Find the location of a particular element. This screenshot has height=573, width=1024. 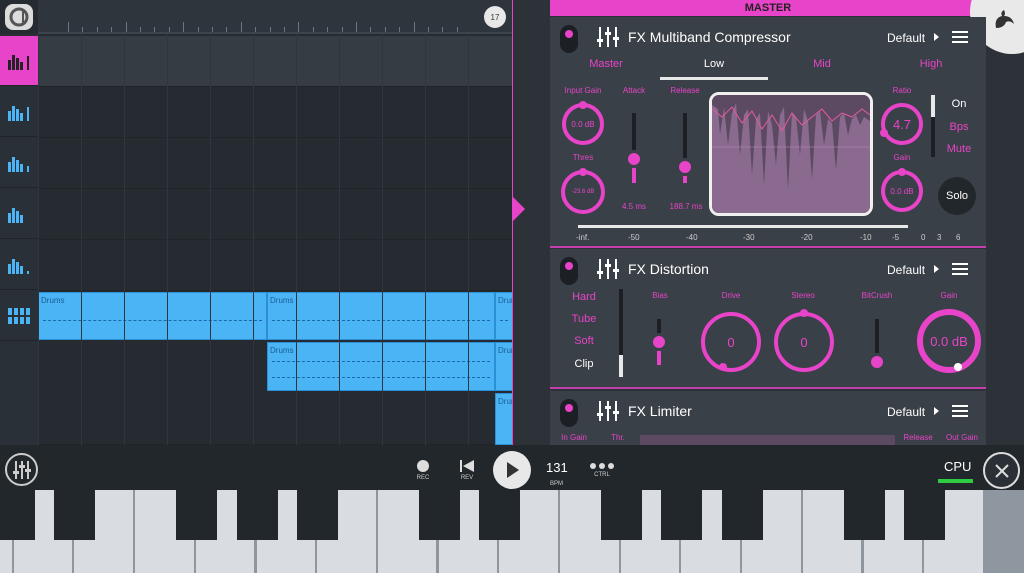

panel-collapse-arrow-icon is located at coordinates (519, 209).